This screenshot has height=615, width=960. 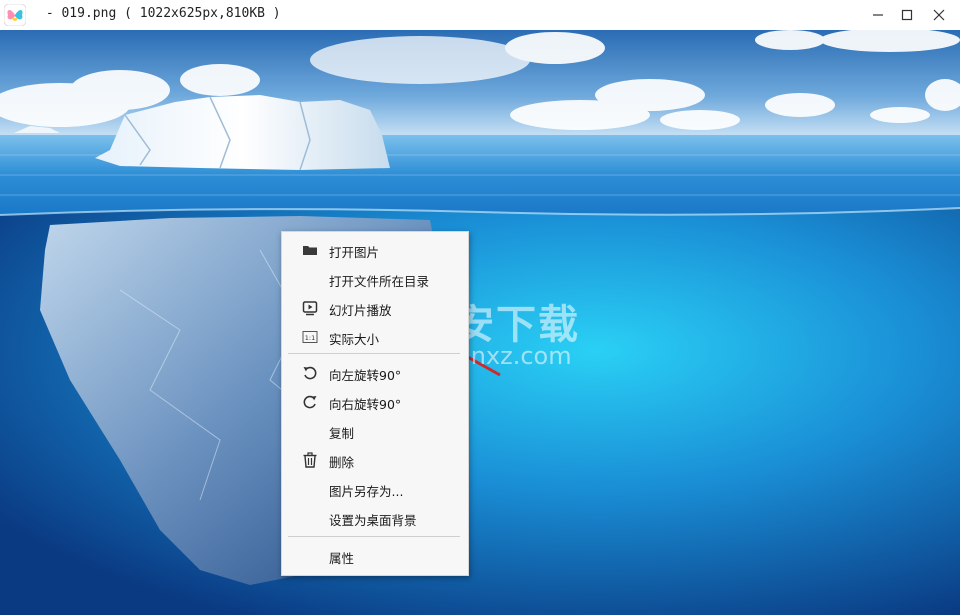 I want to click on watermark-en-text: anxz.com, so click(x=514, y=356).